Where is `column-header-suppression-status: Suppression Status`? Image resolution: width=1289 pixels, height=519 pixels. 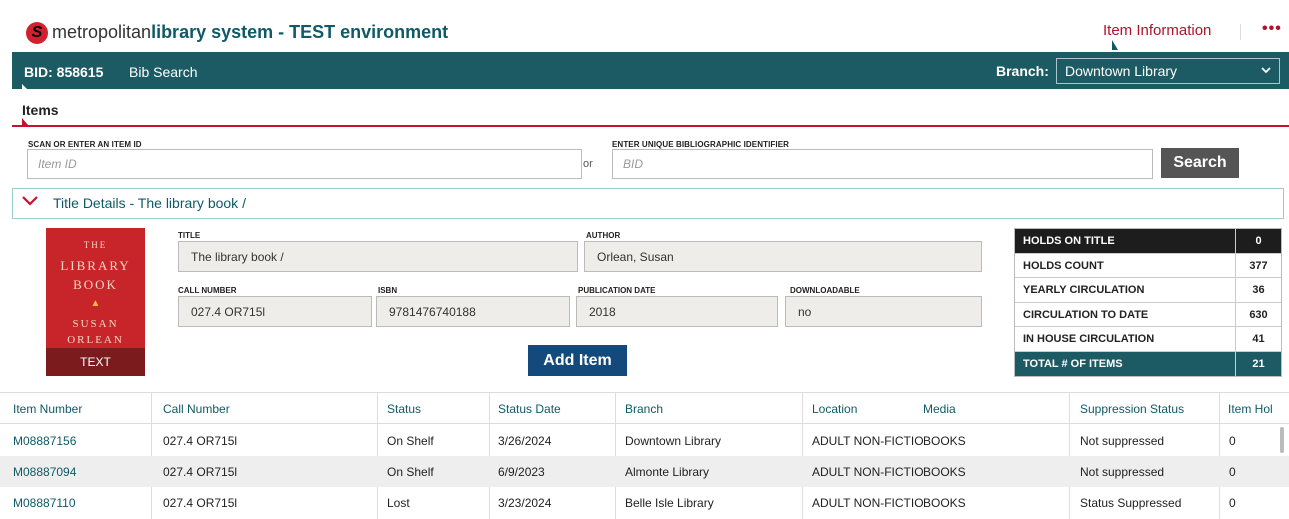
column-header-suppression-status: Suppression Status is located at coordinates (1132, 409).